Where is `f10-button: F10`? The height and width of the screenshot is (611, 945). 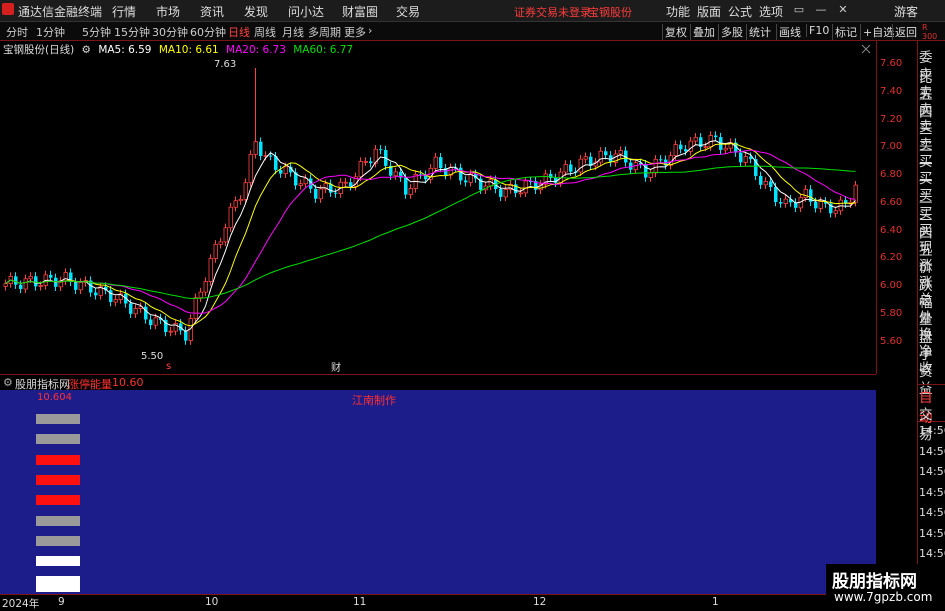 f10-button: F10 is located at coordinates (818, 30).